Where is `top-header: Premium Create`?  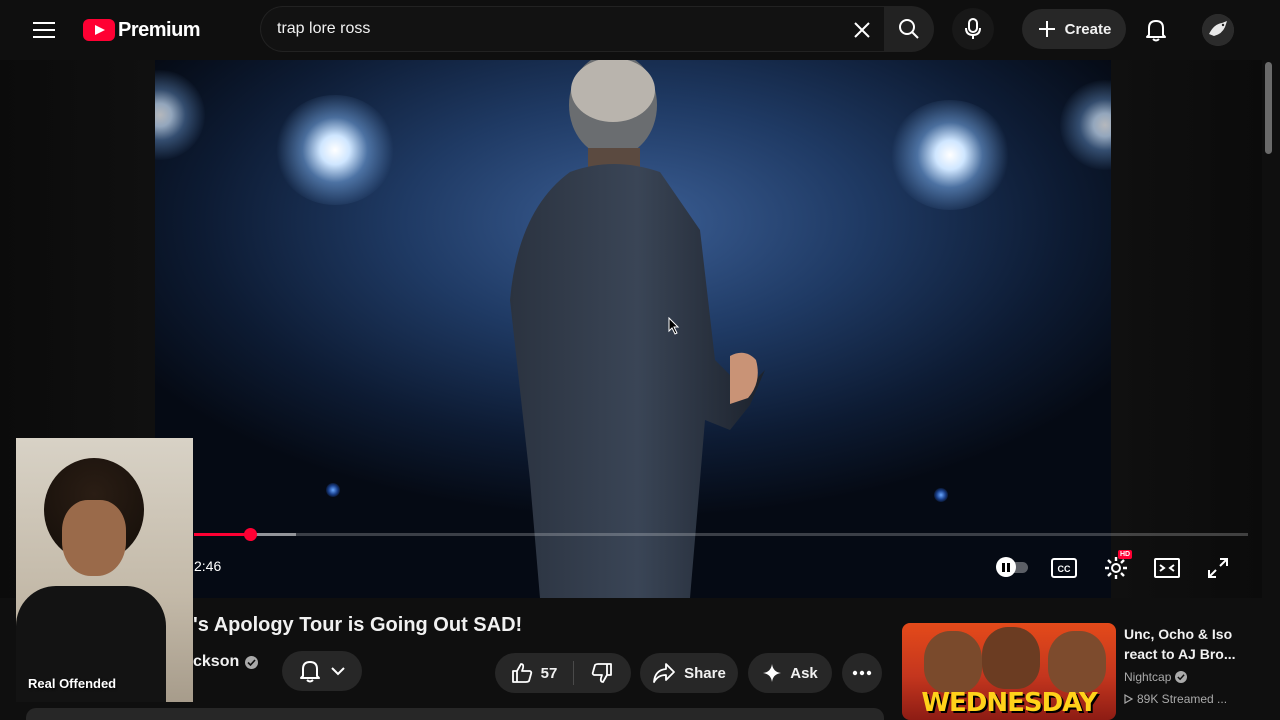
top-header: Premium Create is located at coordinates (640, 30).